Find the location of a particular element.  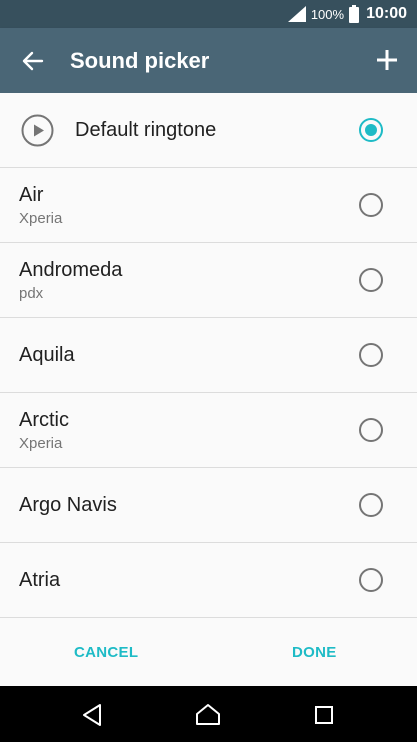

cancel-button: CANCEL is located at coordinates (106, 652).